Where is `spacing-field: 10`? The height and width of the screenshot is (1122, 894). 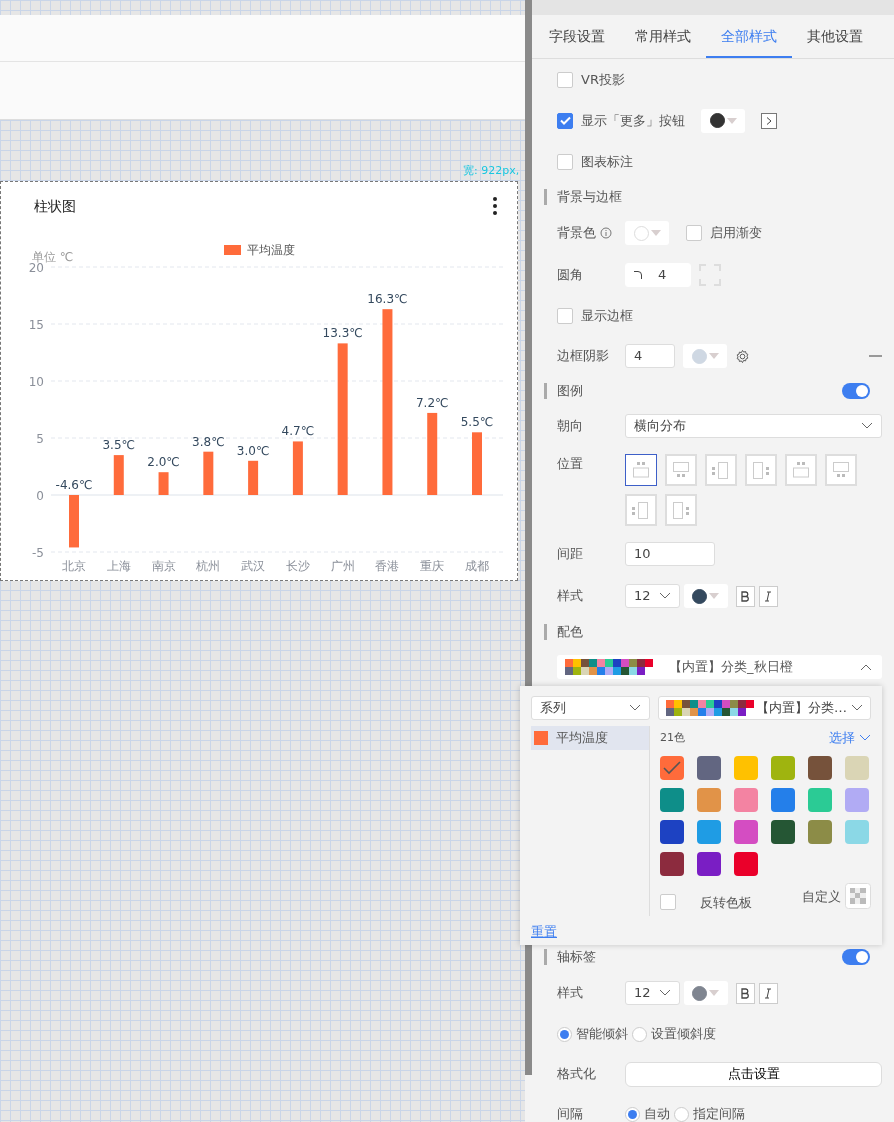
spacing-field: 10 is located at coordinates (670, 554).